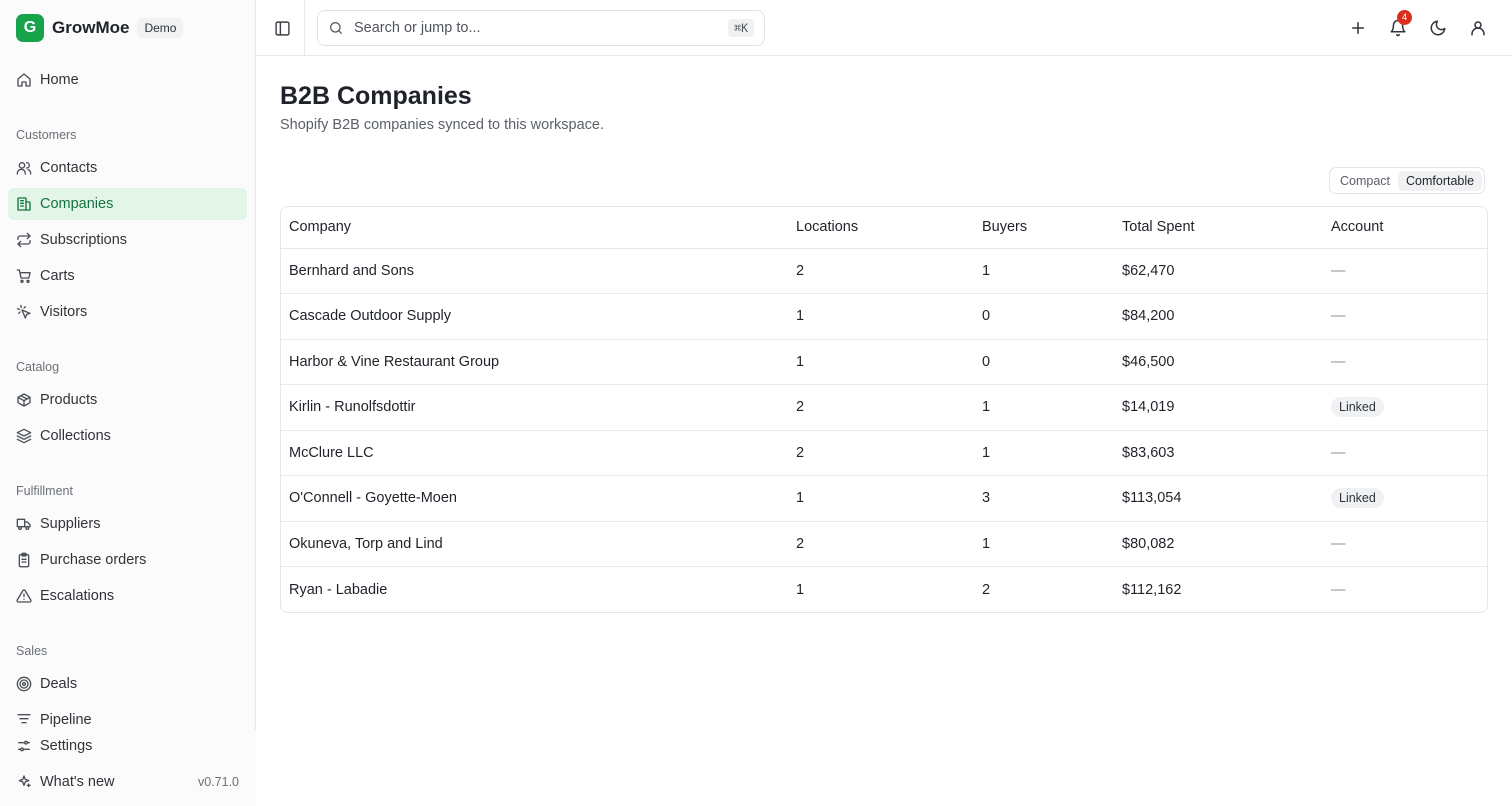 This screenshot has width=1512, height=806. Describe the element at coordinates (534, 407) in the screenshot. I see `cell-company: Kirlin - Runolfsdottir` at that location.